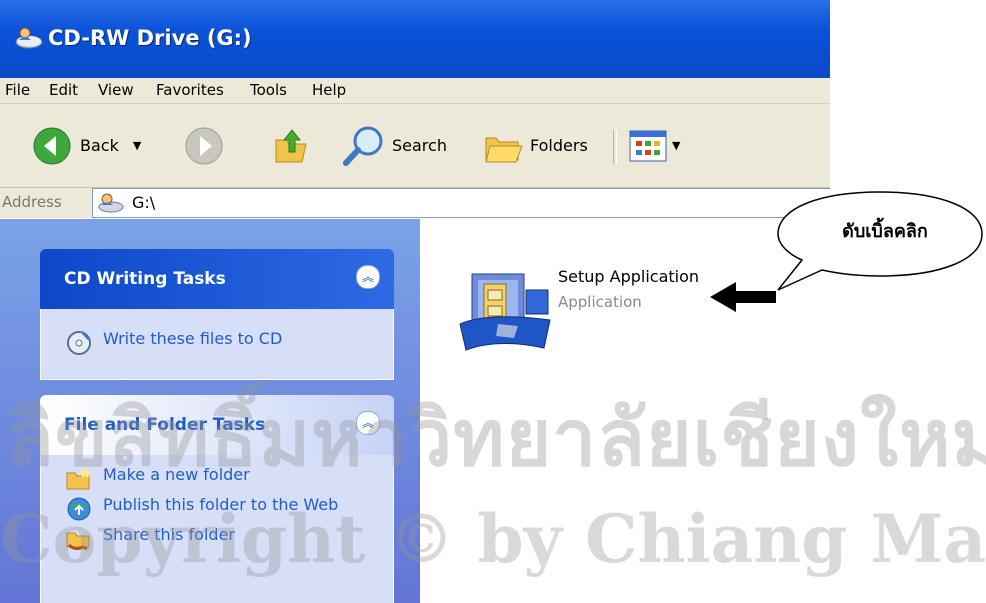 The width and height of the screenshot is (986, 603). I want to click on task-publish-folder-to-web: Publish this folder to the Web, so click(203, 509).